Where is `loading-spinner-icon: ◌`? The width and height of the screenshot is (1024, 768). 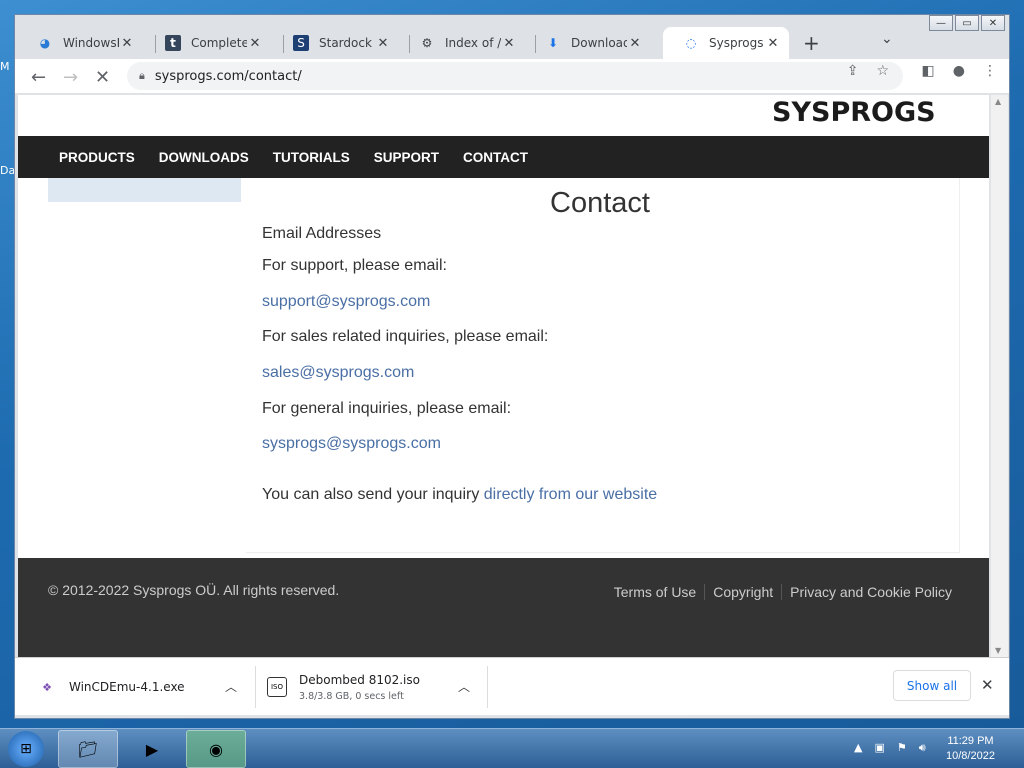 loading-spinner-icon: ◌ is located at coordinates (691, 43).